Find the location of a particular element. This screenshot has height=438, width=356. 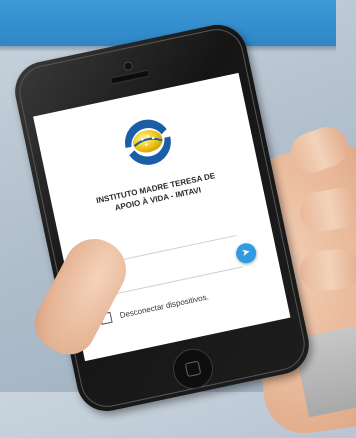

login-arrow-icon: ➤ is located at coordinates (246, 253).